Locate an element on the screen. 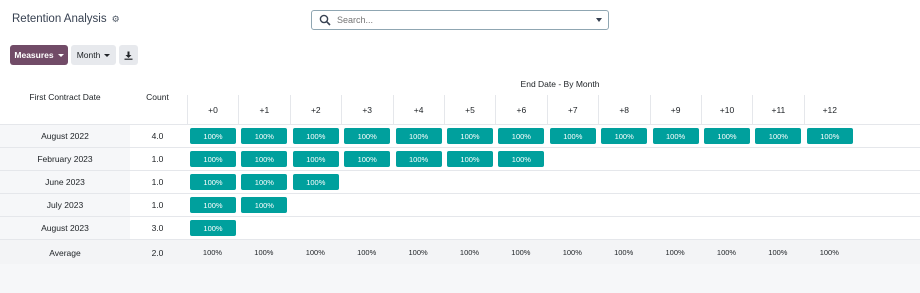  row-date: August 2023 is located at coordinates (65, 228).